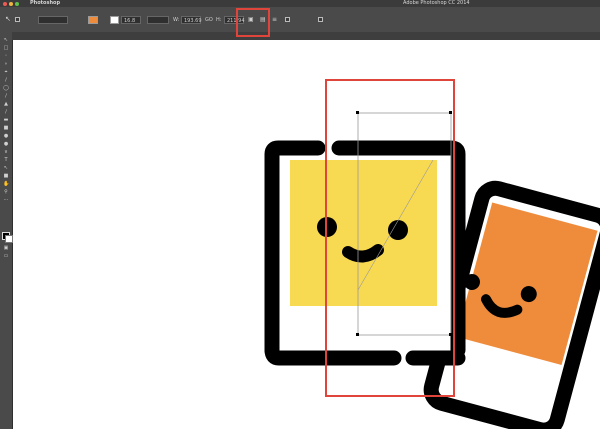 The height and width of the screenshot is (429, 600). Describe the element at coordinates (193, 3) in the screenshot. I see `menu-3d` at that location.